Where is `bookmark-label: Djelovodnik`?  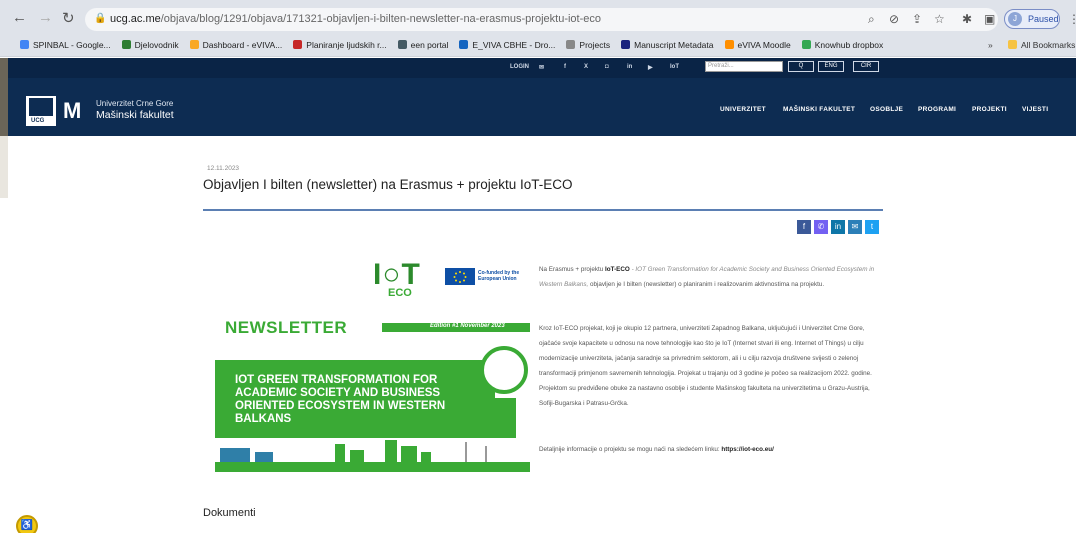
bookmark-label: Djelovodnik is located at coordinates (156, 45).